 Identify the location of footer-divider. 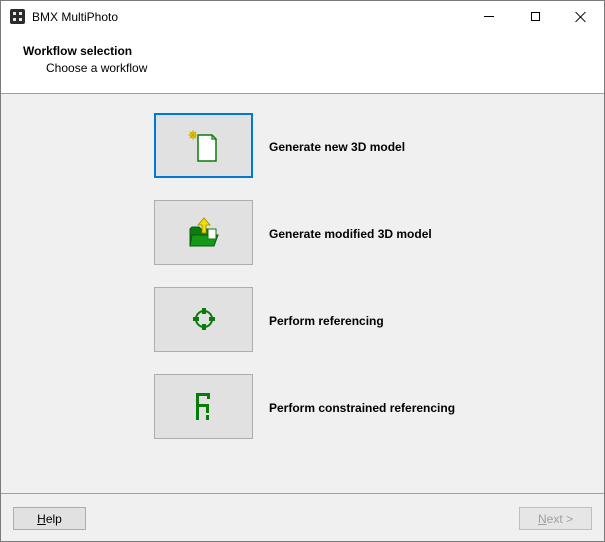
(302, 493).